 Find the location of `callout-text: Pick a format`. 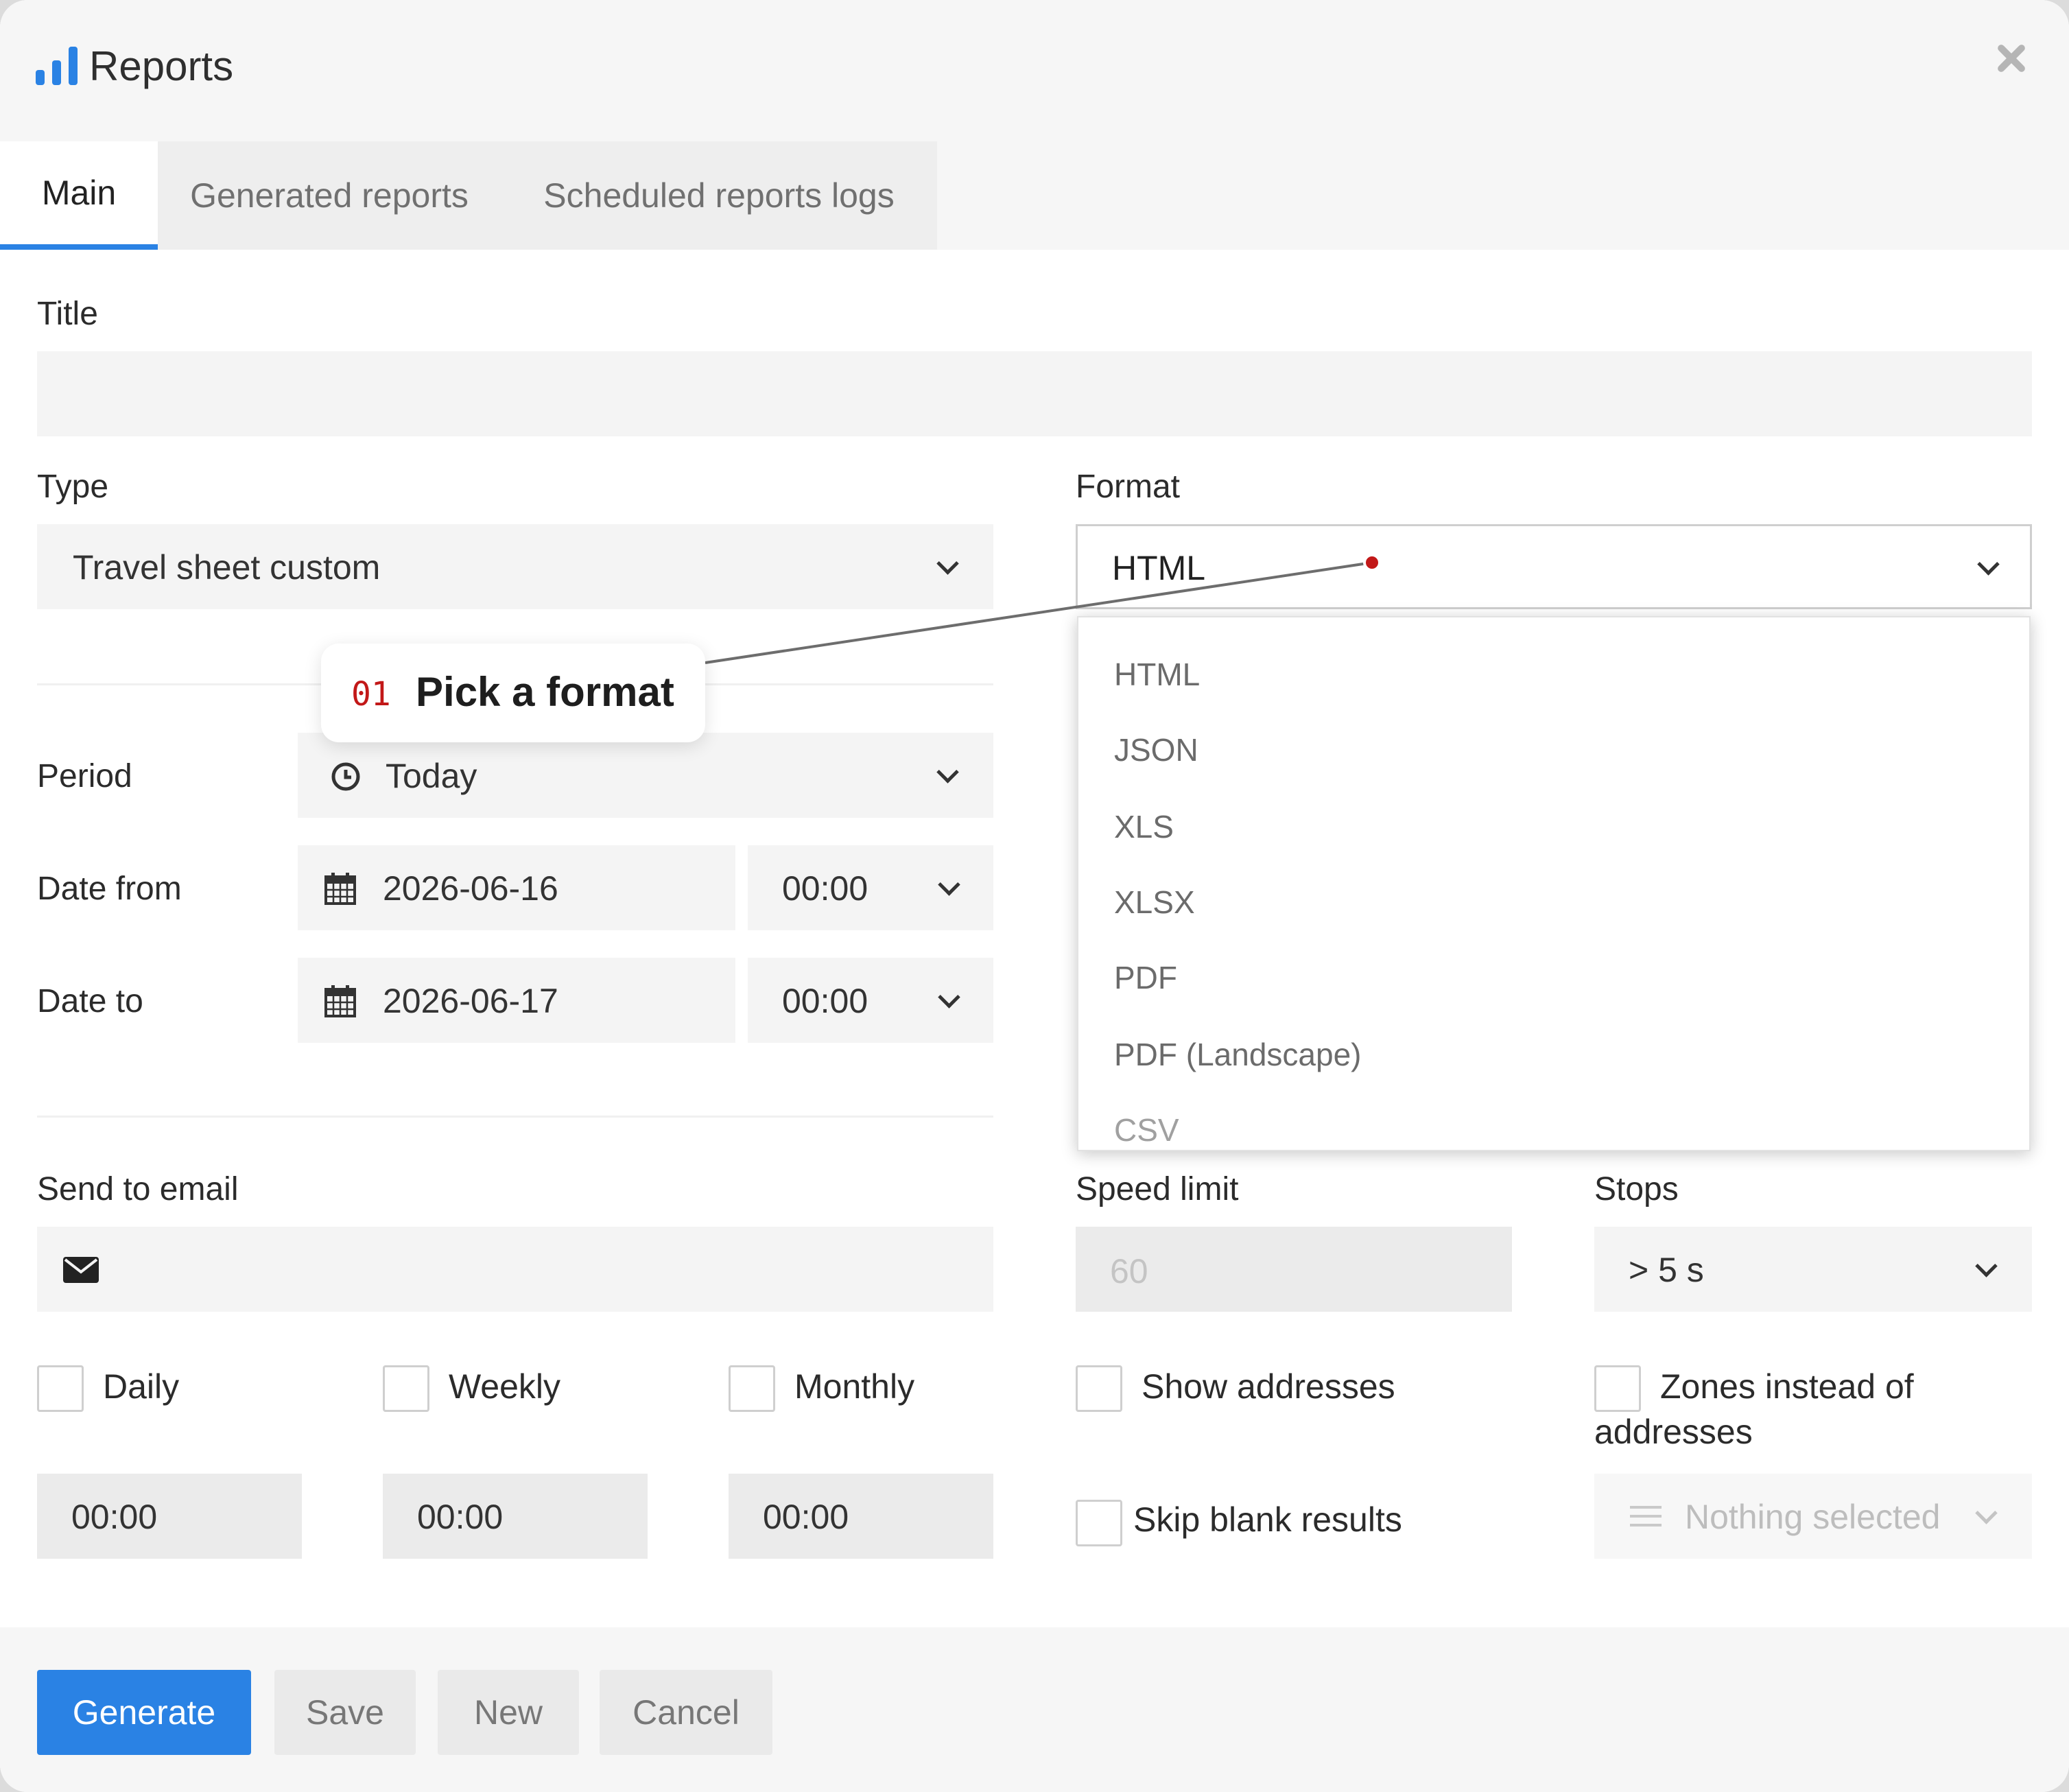

callout-text: Pick a format is located at coordinates (545, 692).